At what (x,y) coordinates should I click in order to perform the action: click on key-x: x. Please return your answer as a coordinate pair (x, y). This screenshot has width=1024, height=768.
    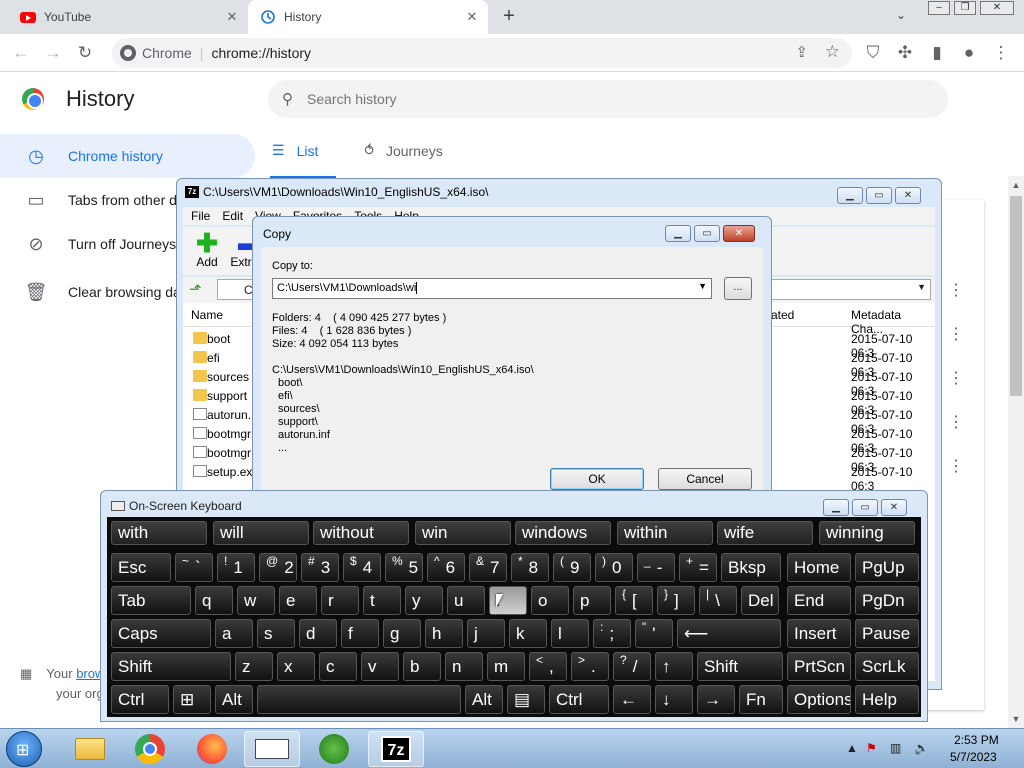
    Looking at the image, I should click on (296, 666).